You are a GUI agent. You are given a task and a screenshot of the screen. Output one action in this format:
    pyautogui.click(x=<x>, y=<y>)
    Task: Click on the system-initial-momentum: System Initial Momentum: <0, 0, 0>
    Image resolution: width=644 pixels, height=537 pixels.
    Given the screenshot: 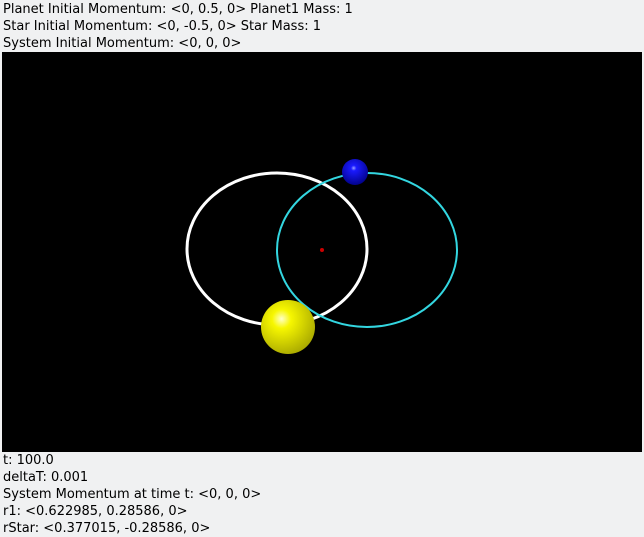 What is the action you would take?
    pyautogui.click(x=122, y=43)
    